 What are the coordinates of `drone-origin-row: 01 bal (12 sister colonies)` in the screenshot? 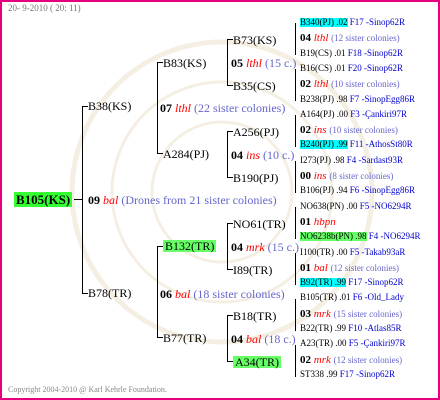 It's located at (350, 267).